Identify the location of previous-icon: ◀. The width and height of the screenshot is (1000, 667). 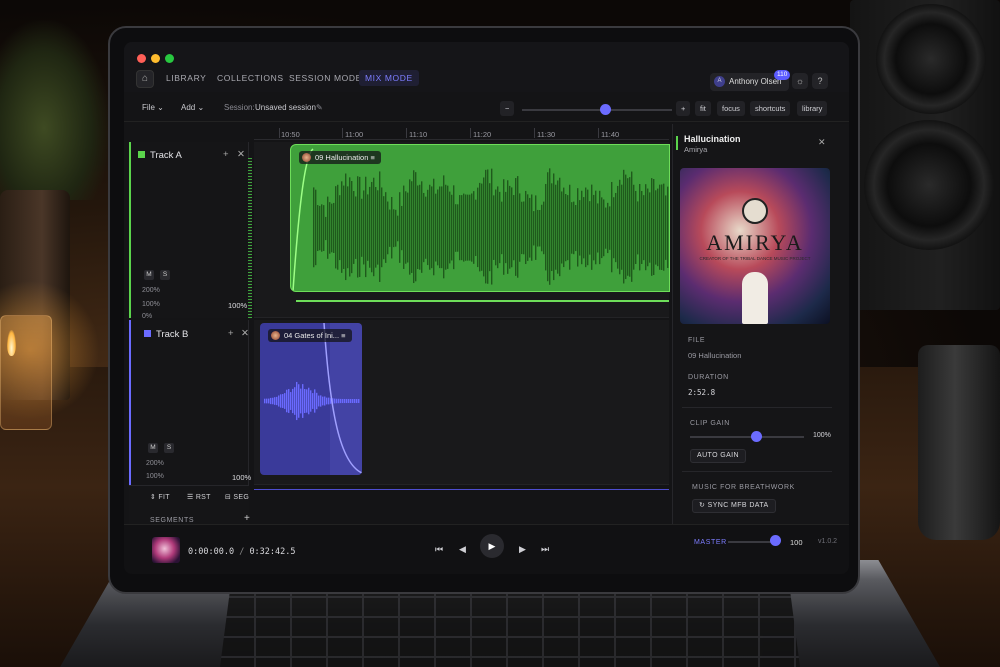
(462, 549).